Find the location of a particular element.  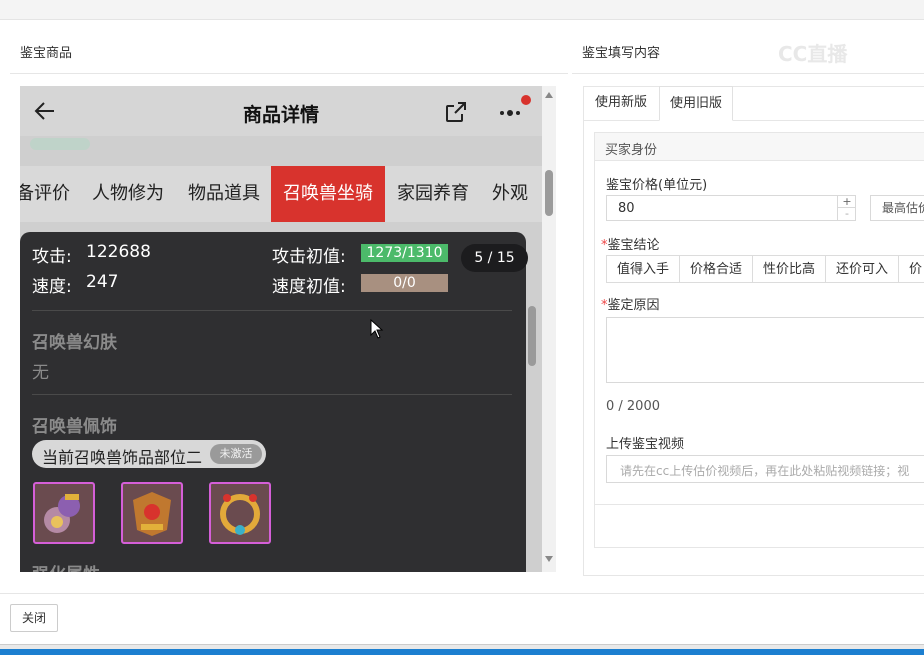

faded-tag is located at coordinates (60, 144).